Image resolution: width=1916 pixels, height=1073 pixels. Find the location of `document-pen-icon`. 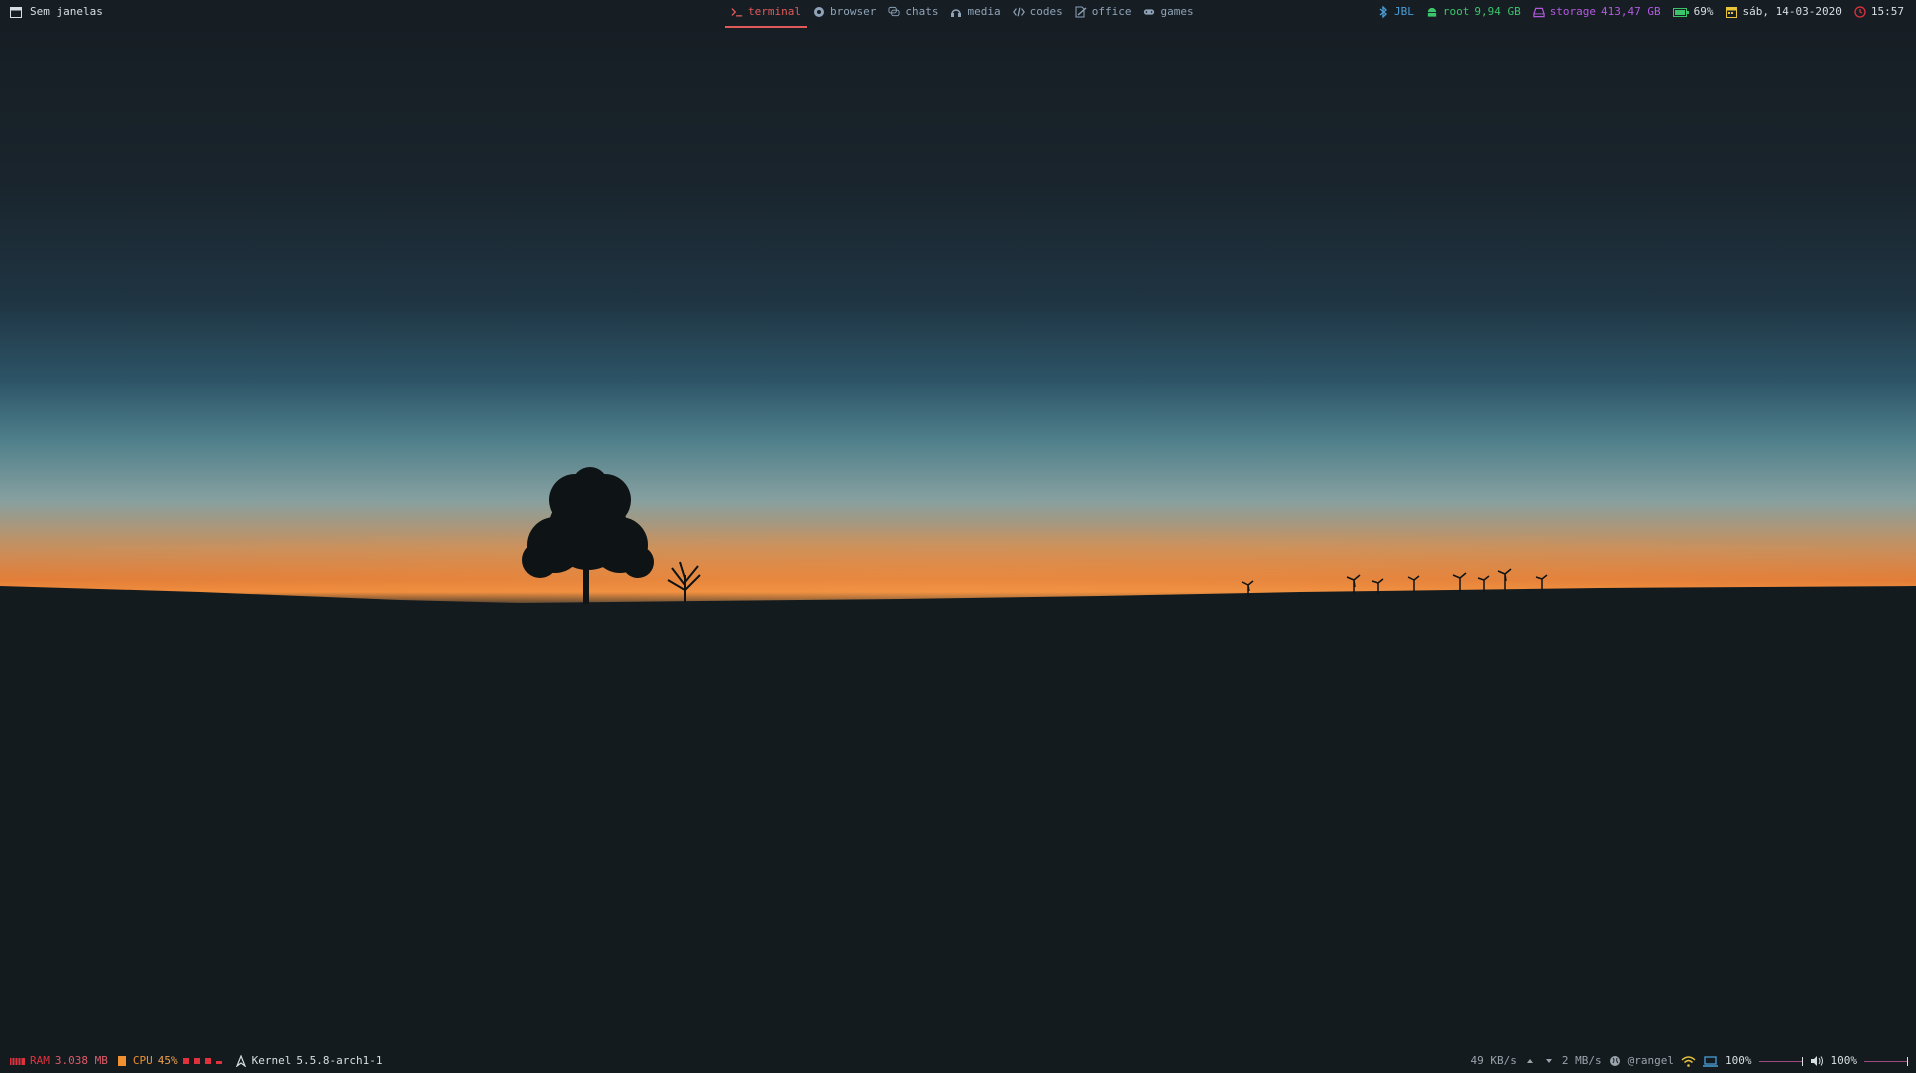

document-pen-icon is located at coordinates (1081, 12).